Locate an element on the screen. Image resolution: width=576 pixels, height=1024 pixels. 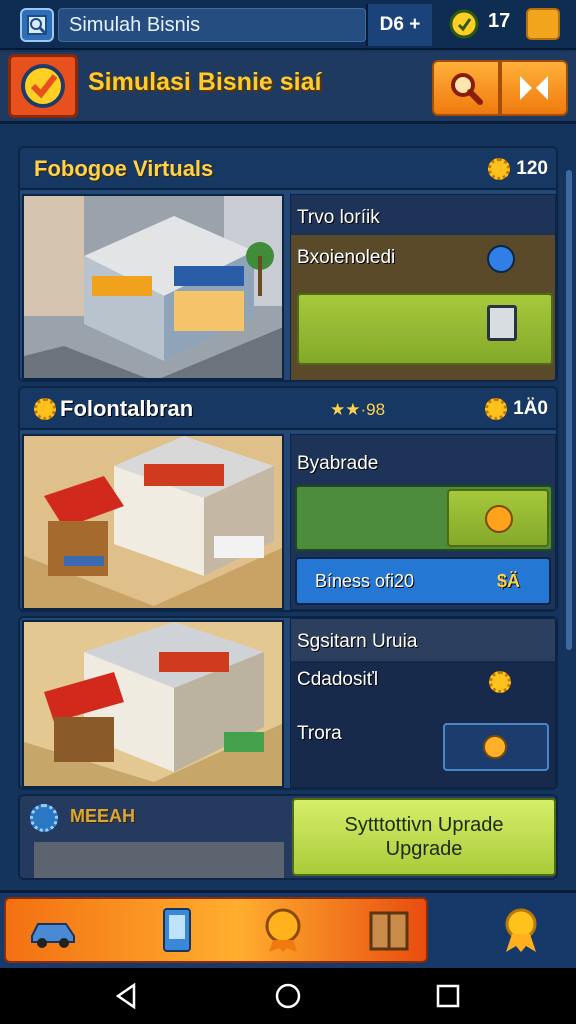
briefcase-icon is located at coordinates (543, 24).